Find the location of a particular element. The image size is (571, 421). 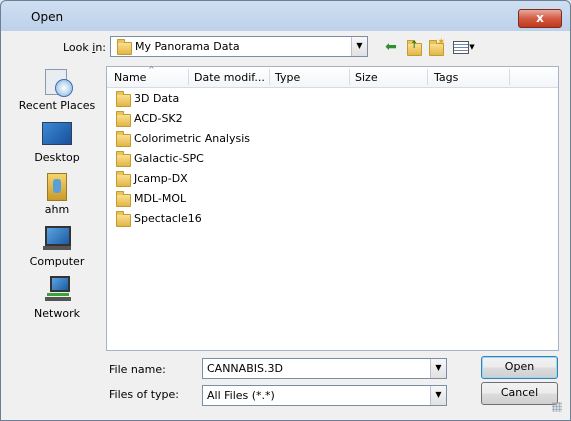

up-folder-icon: ↑ is located at coordinates (414, 47).